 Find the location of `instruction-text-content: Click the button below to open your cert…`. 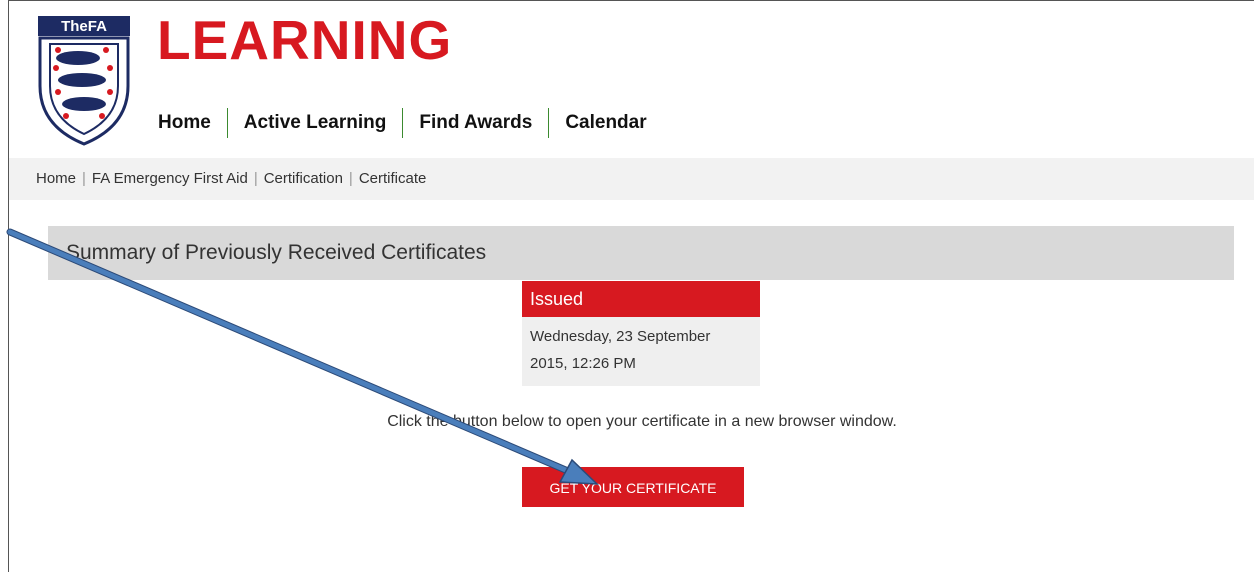

instruction-text-content: Click the button below to open your cert… is located at coordinates (642, 421).